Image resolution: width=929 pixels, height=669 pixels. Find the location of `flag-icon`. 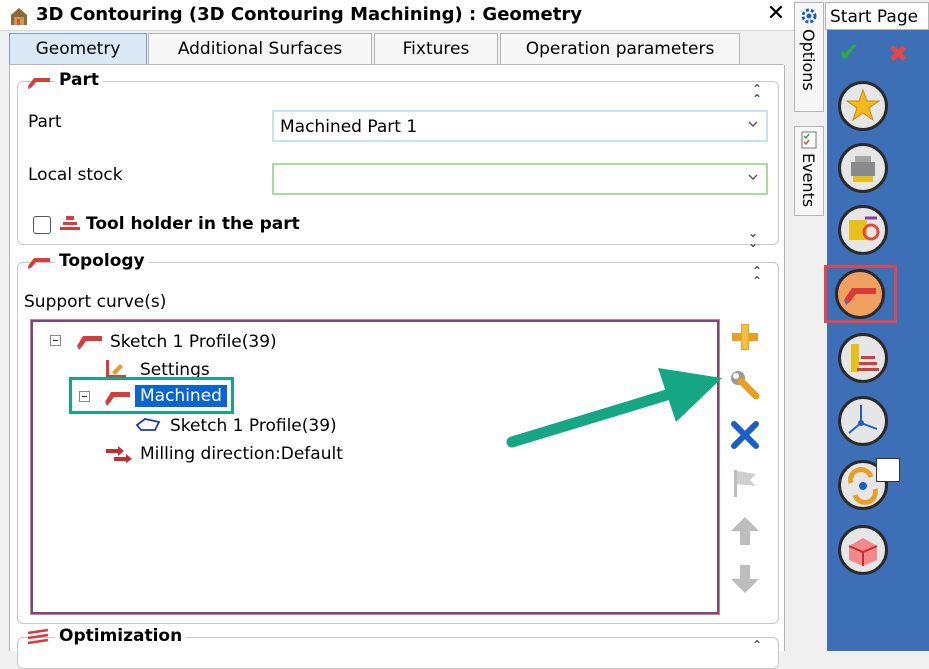

flag-icon is located at coordinates (745, 483).